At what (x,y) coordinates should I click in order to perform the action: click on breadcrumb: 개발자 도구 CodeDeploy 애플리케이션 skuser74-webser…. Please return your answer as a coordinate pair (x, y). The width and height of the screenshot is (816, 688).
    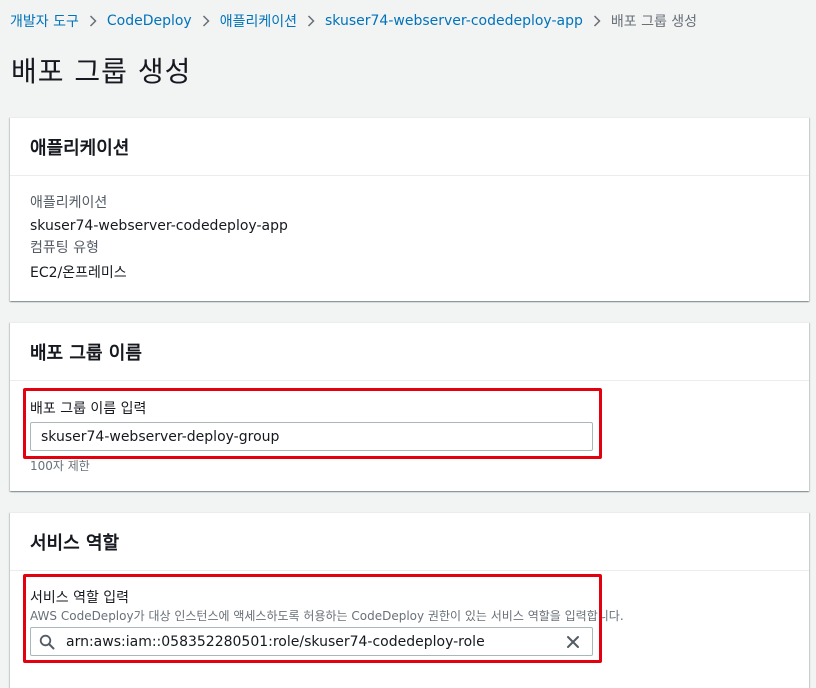
    Looking at the image, I should click on (353, 21).